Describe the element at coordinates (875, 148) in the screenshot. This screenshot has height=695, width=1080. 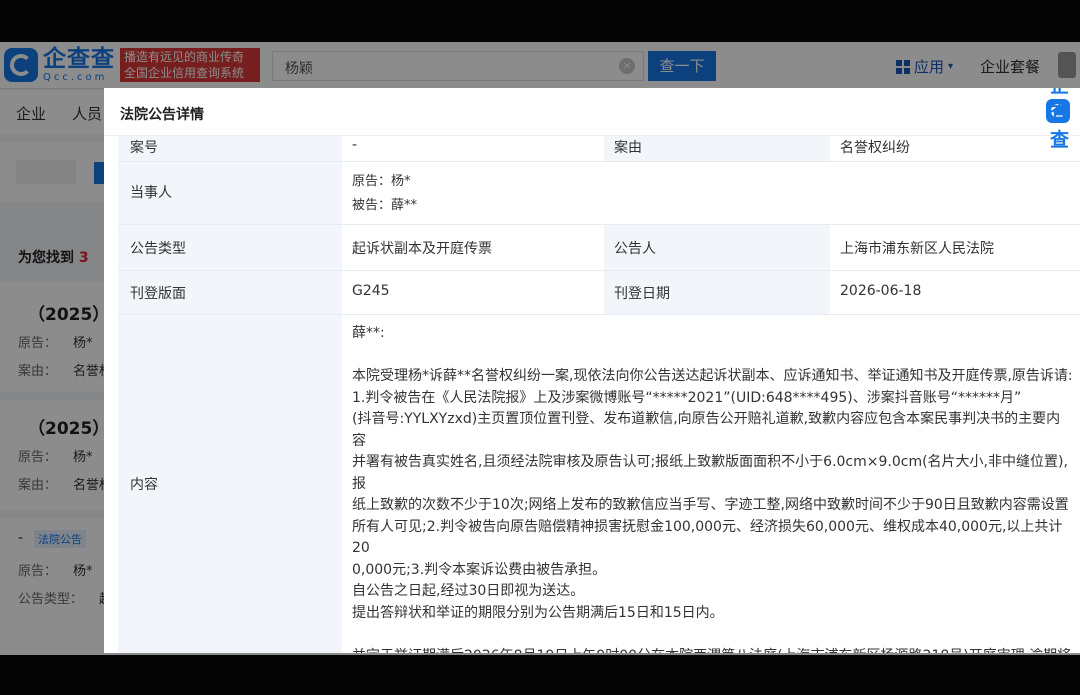
I see `cause-value: 名誉权纠纷` at that location.